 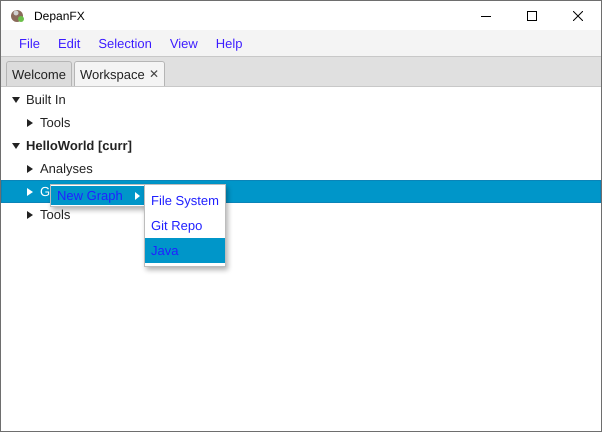 I want to click on menu-item: Edit, so click(x=69, y=43).